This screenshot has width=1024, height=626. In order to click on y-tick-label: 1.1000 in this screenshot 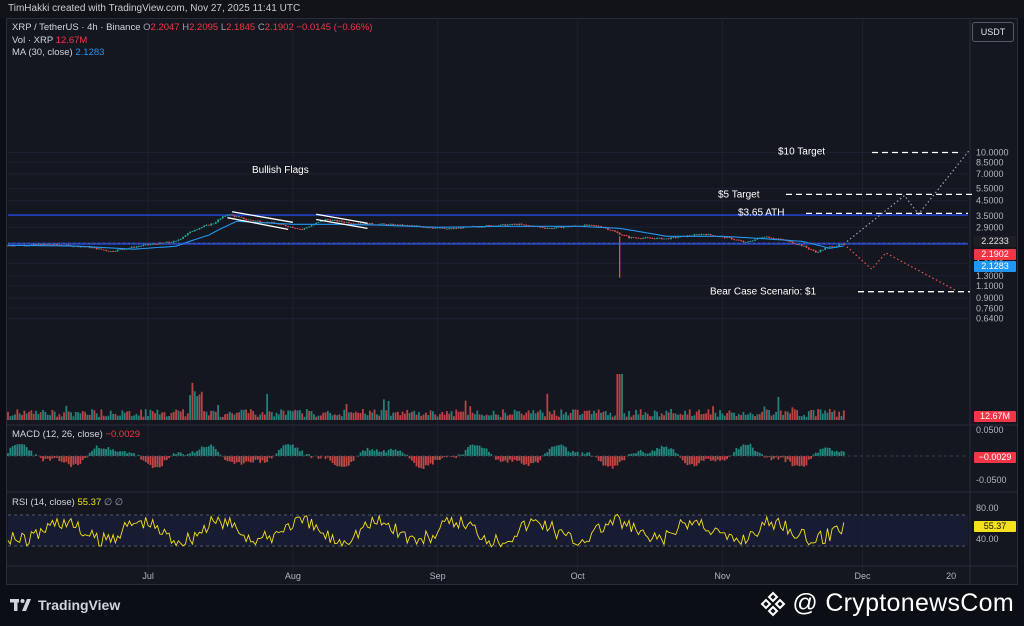, I will do `click(990, 286)`.